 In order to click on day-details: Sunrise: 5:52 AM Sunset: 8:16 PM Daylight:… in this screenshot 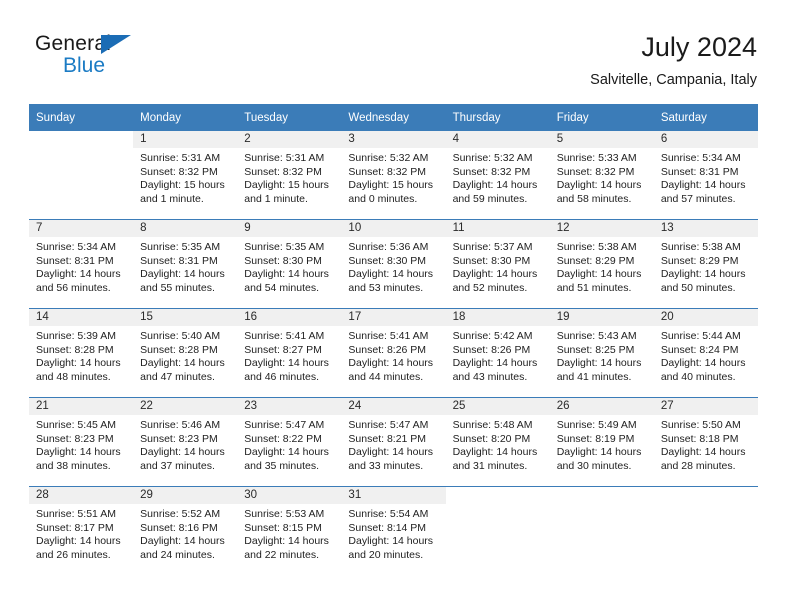, I will do `click(185, 533)`.